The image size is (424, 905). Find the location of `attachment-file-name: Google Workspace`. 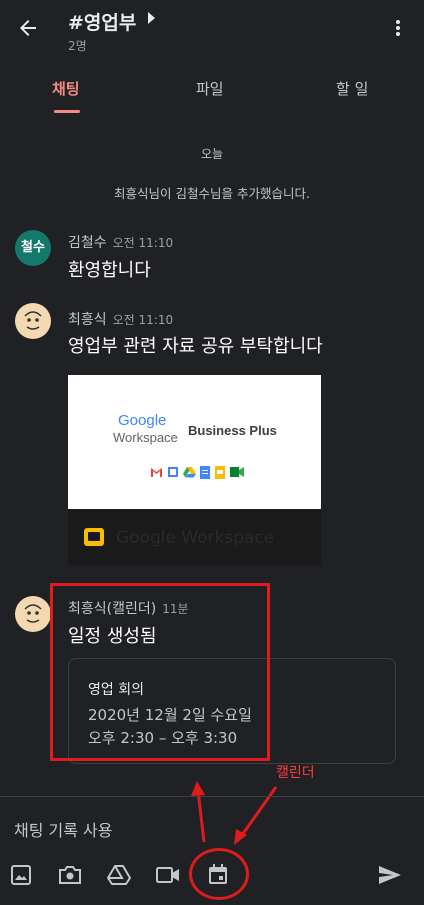

attachment-file-name: Google Workspace is located at coordinates (195, 538).